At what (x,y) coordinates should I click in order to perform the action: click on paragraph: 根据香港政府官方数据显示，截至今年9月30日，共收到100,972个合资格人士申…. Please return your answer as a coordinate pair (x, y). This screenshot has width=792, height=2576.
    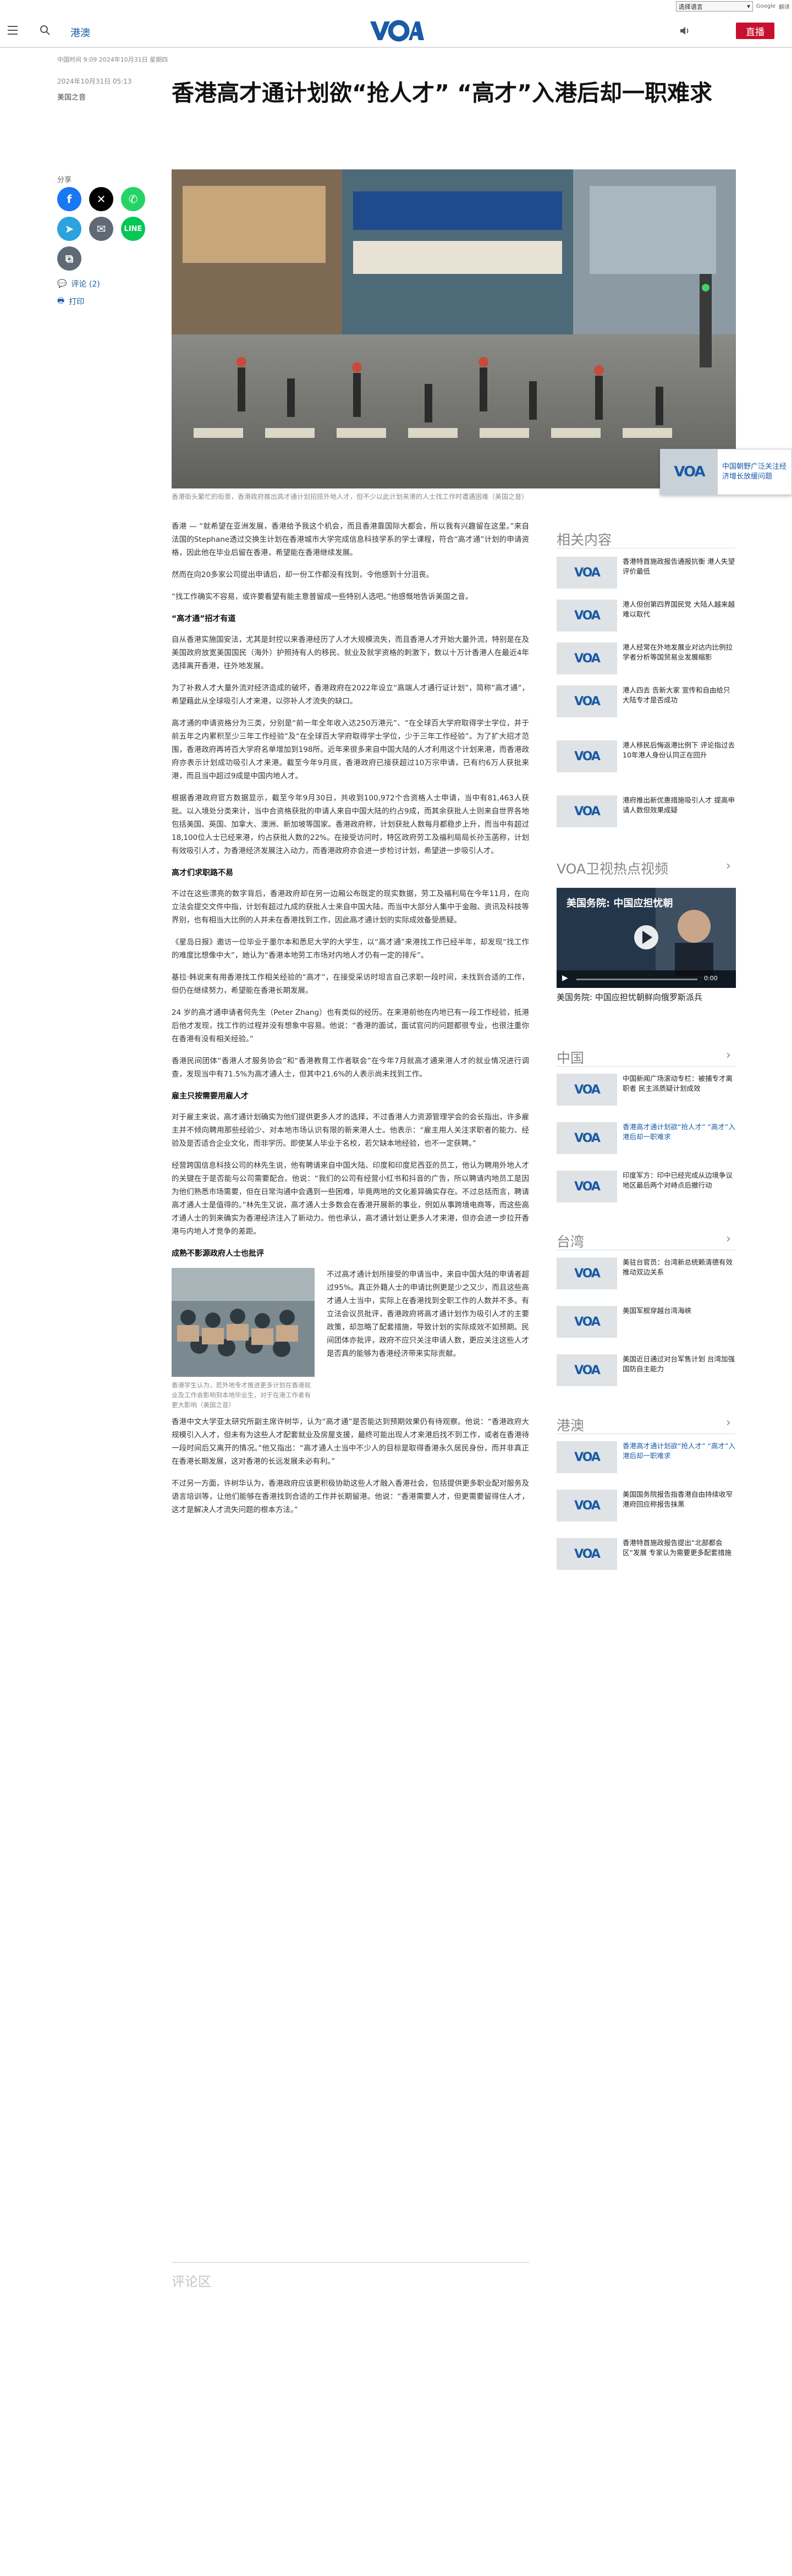
    Looking at the image, I should click on (350, 824).